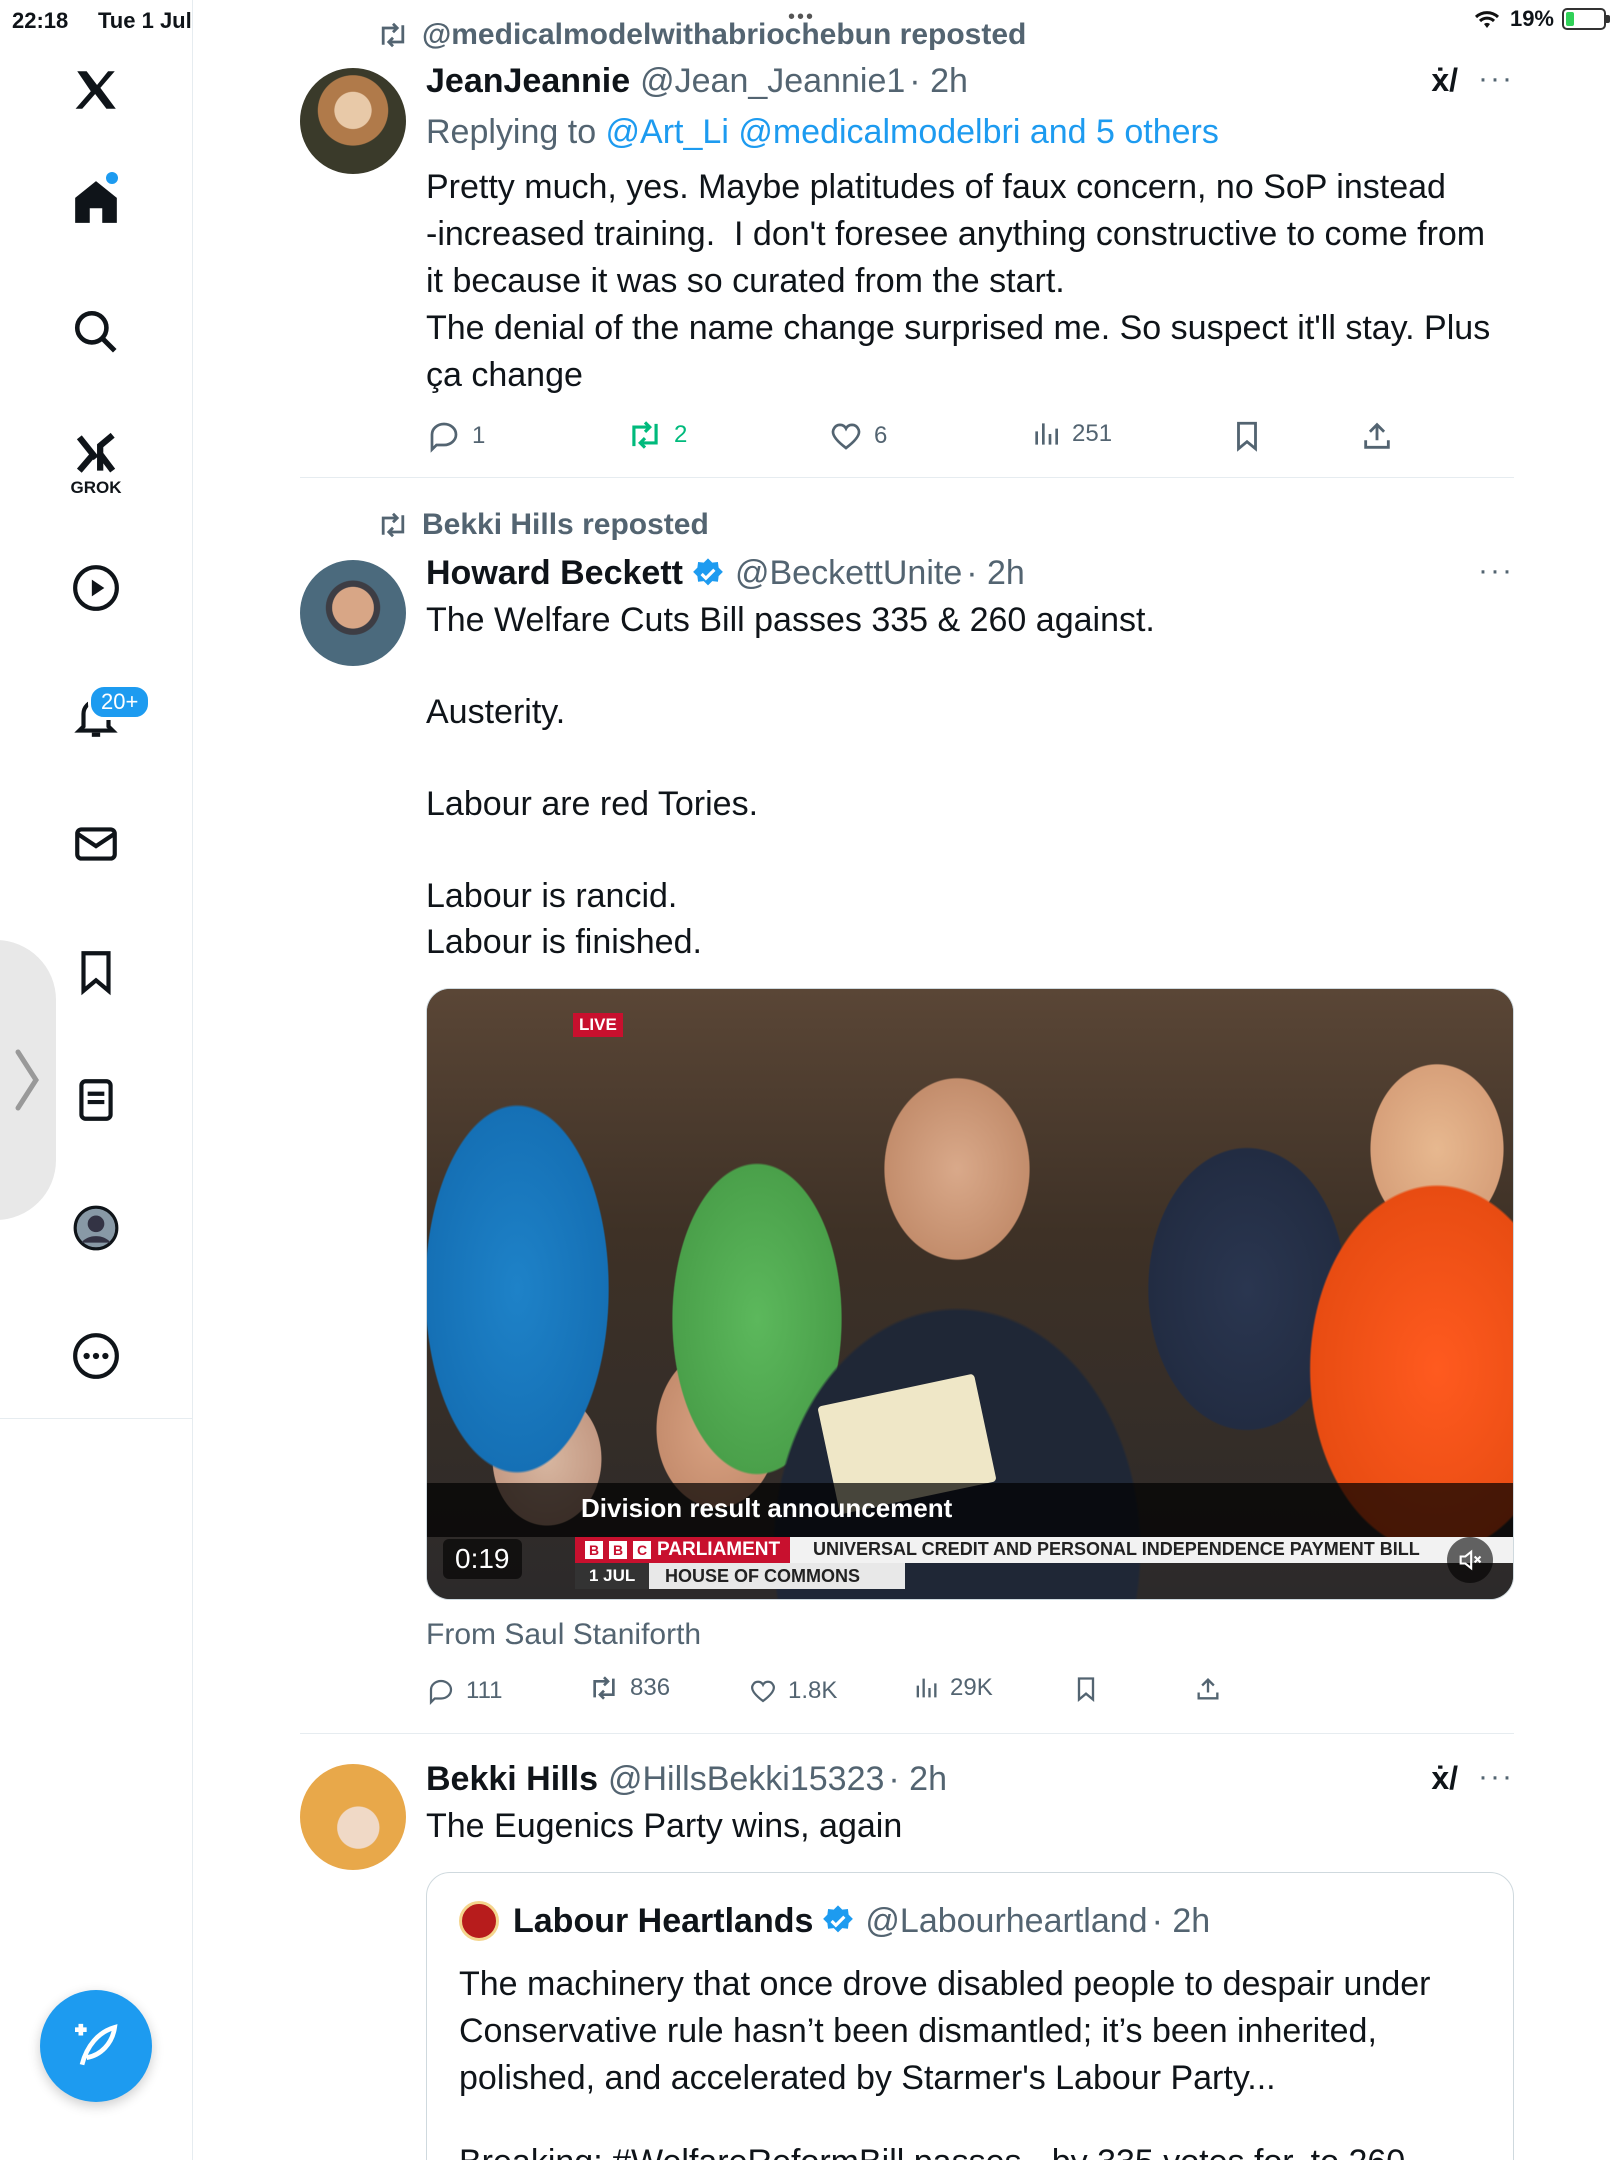  What do you see at coordinates (907, 1733) in the screenshot?
I see `tweet-divider` at bounding box center [907, 1733].